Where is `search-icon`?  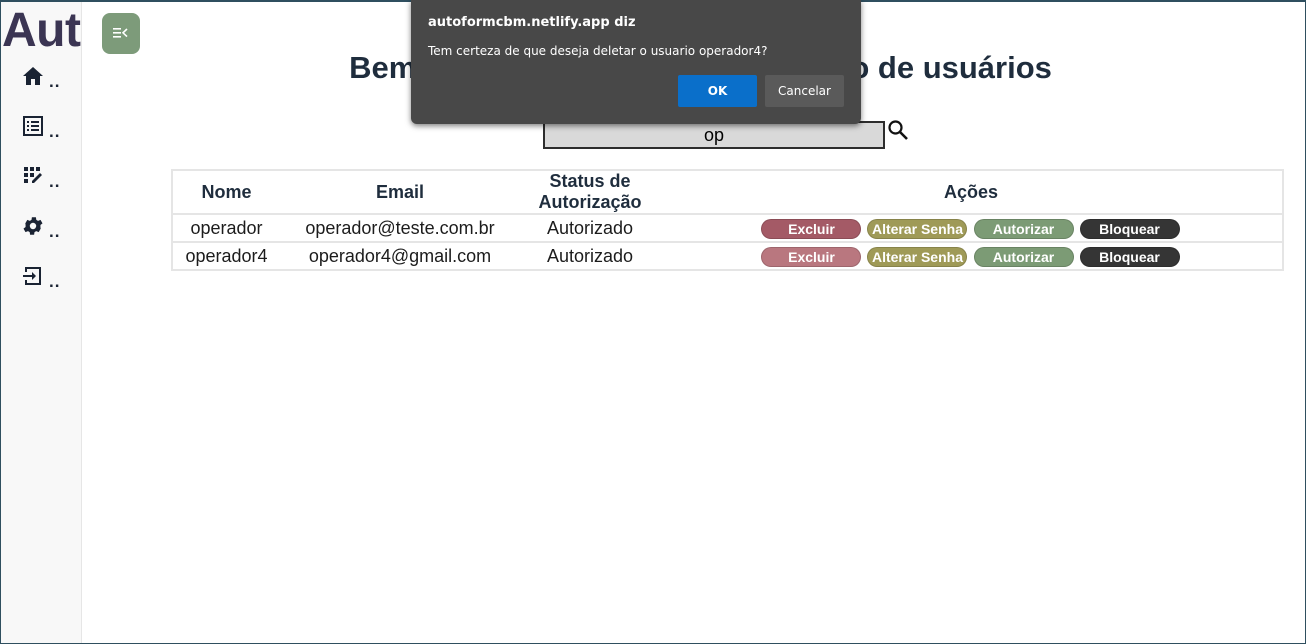 search-icon is located at coordinates (898, 130).